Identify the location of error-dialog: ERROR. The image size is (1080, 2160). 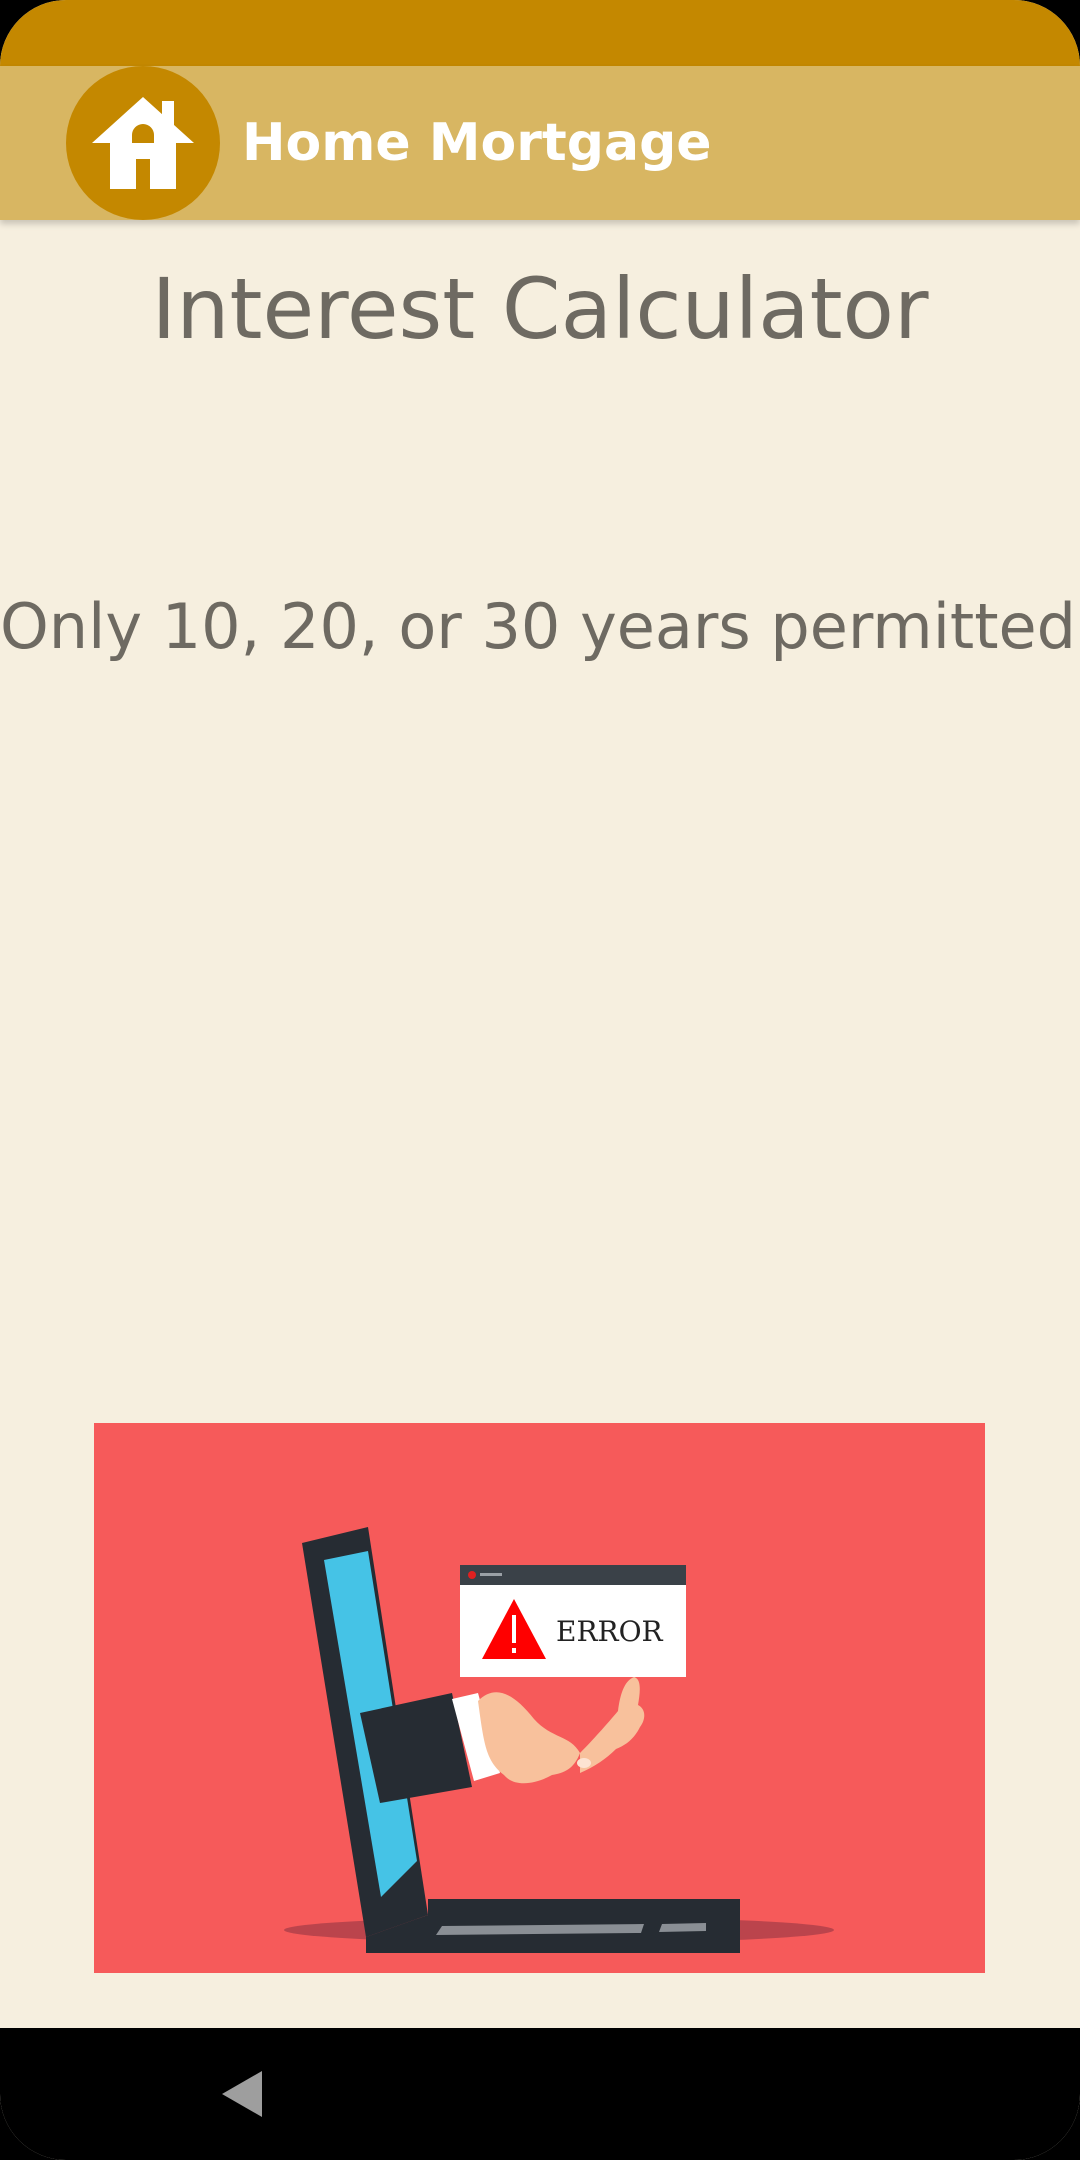
(573, 1621).